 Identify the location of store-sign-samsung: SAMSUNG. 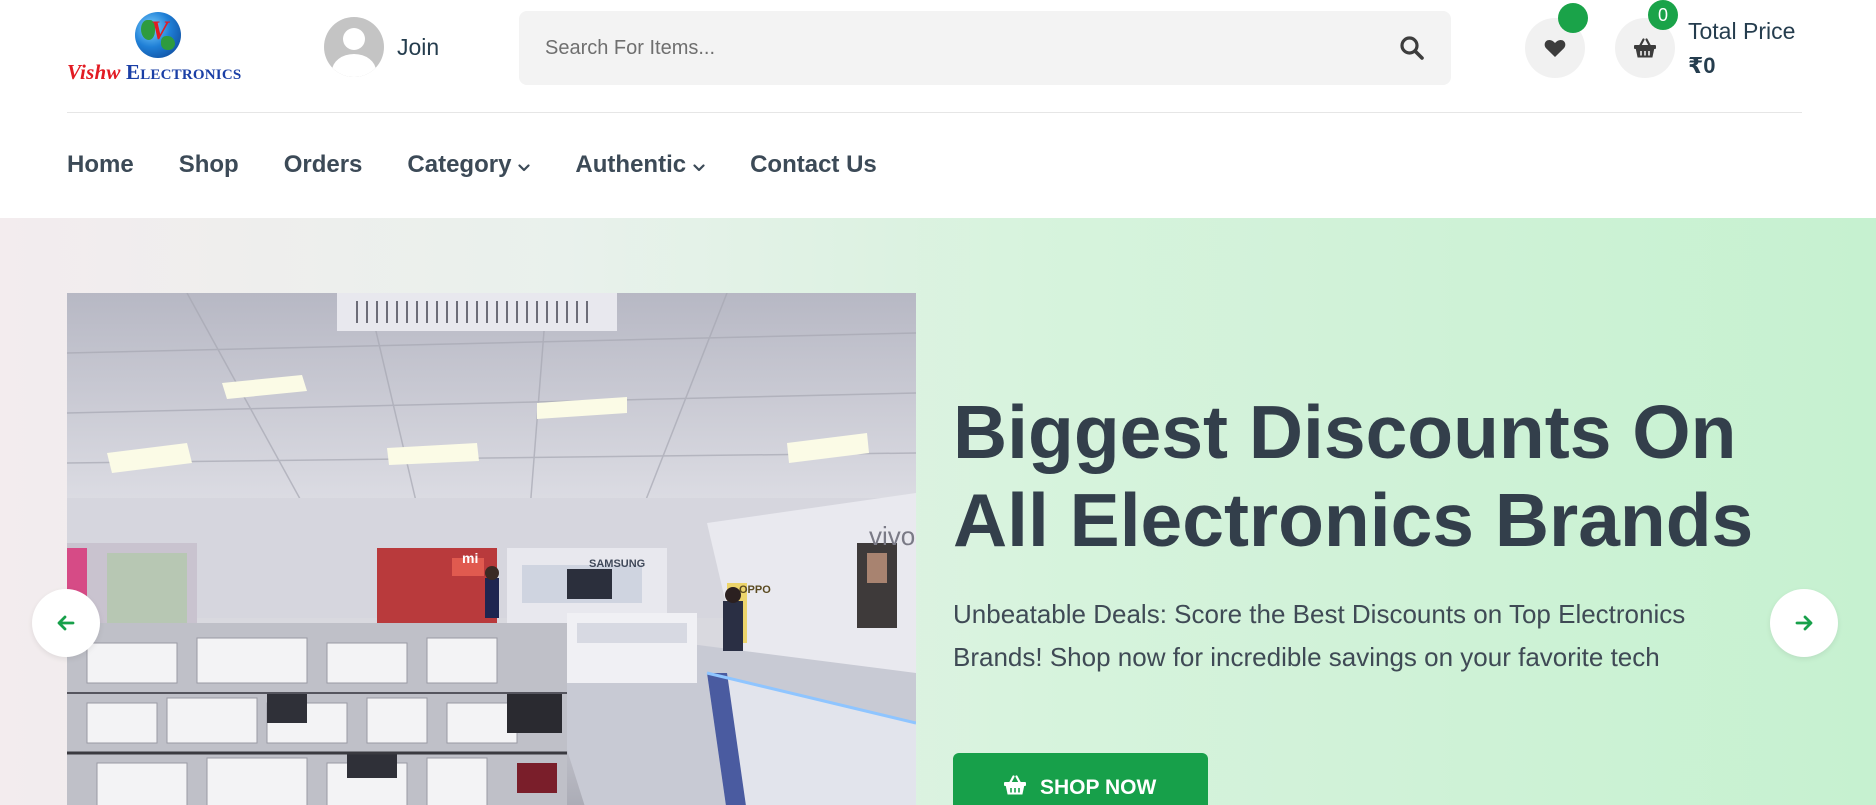
(617, 564).